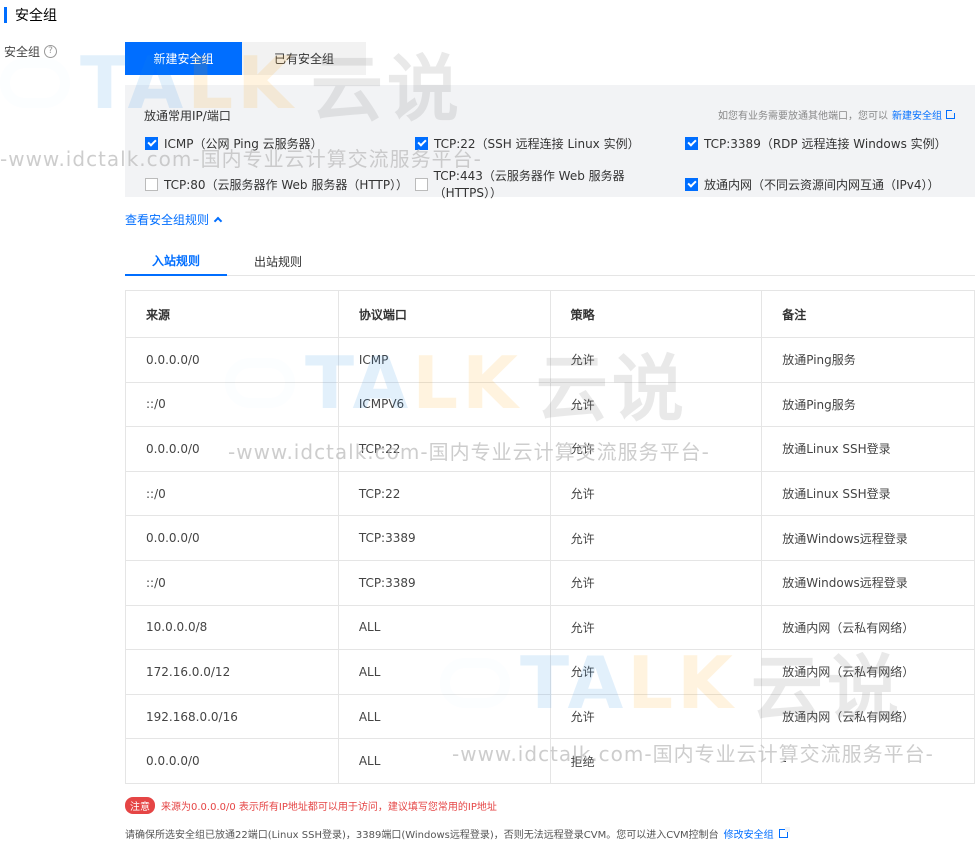 This screenshot has height=844, width=978. Describe the element at coordinates (421, 143) in the screenshot. I see `checkbox-tcp22-box` at that location.